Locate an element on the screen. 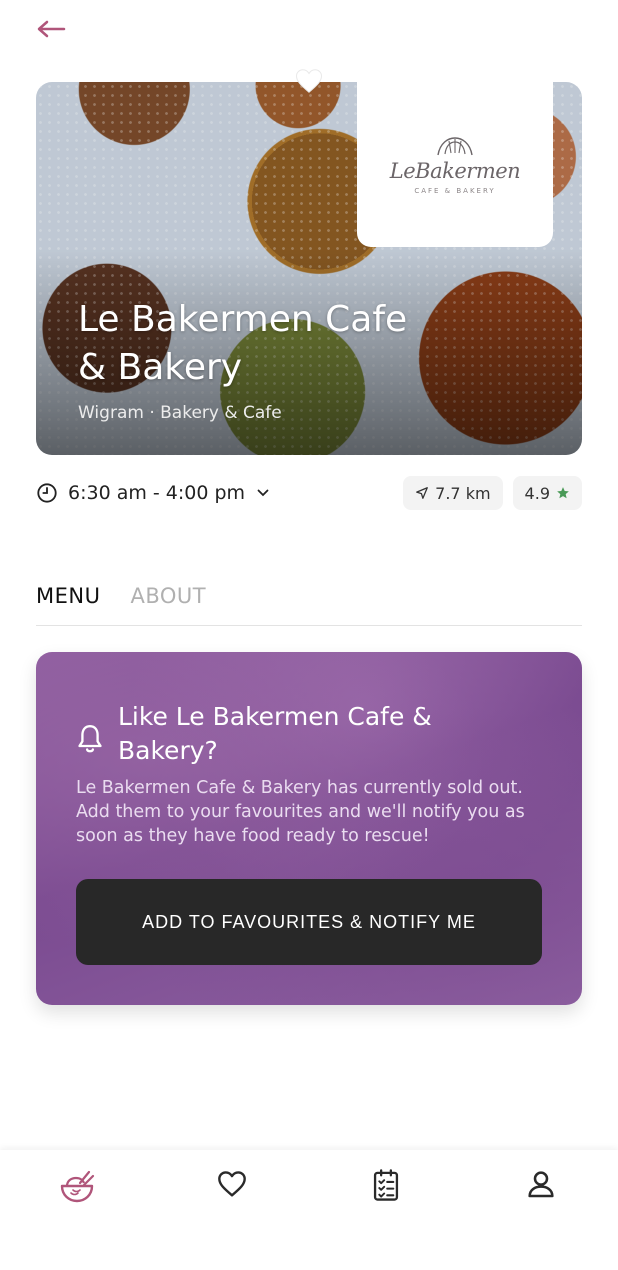 This screenshot has height=1270, width=618. nav-favourites is located at coordinates (232, 1210).